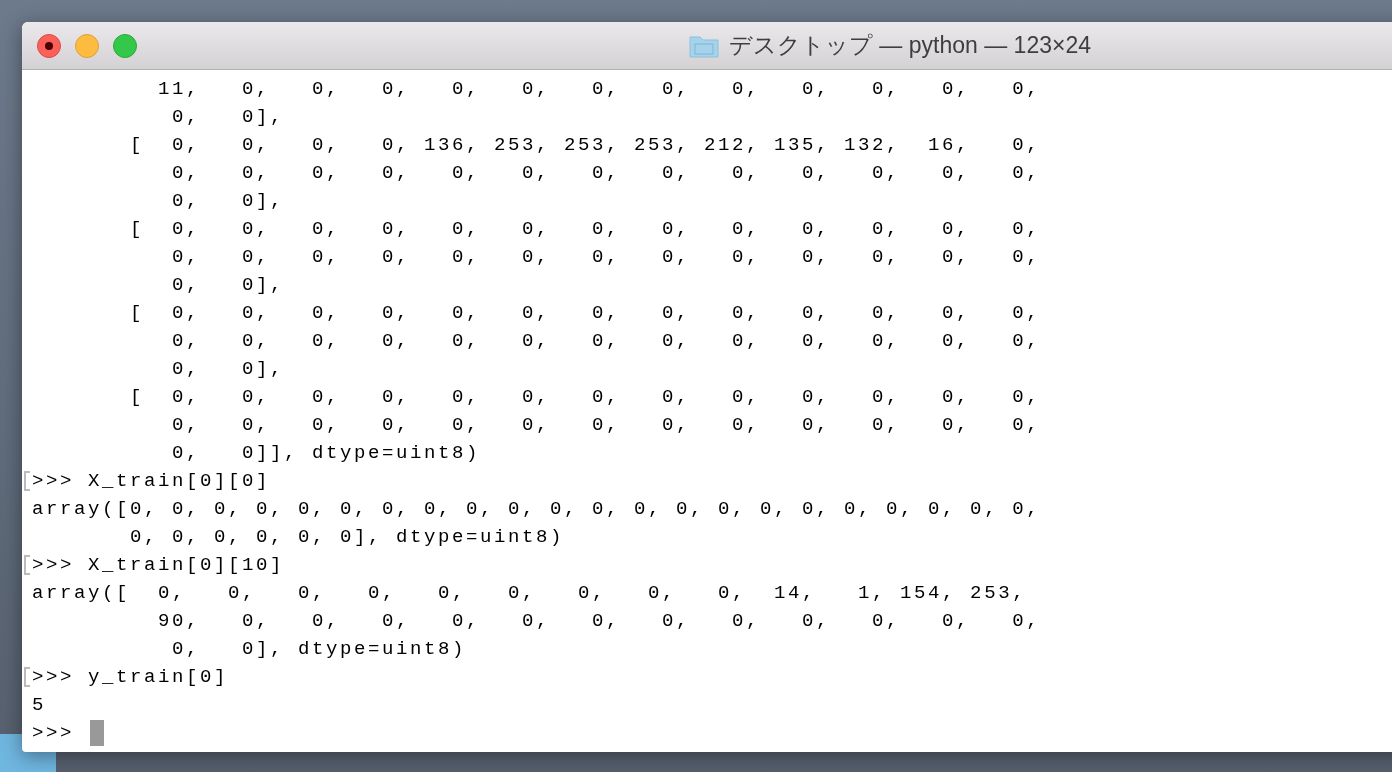 The height and width of the screenshot is (772, 1392). I want to click on output-line: [ 0, 0, 0, 0, 136, 253, 253, 253, 212, 135, 132, 16, 0,, so click(585, 145).